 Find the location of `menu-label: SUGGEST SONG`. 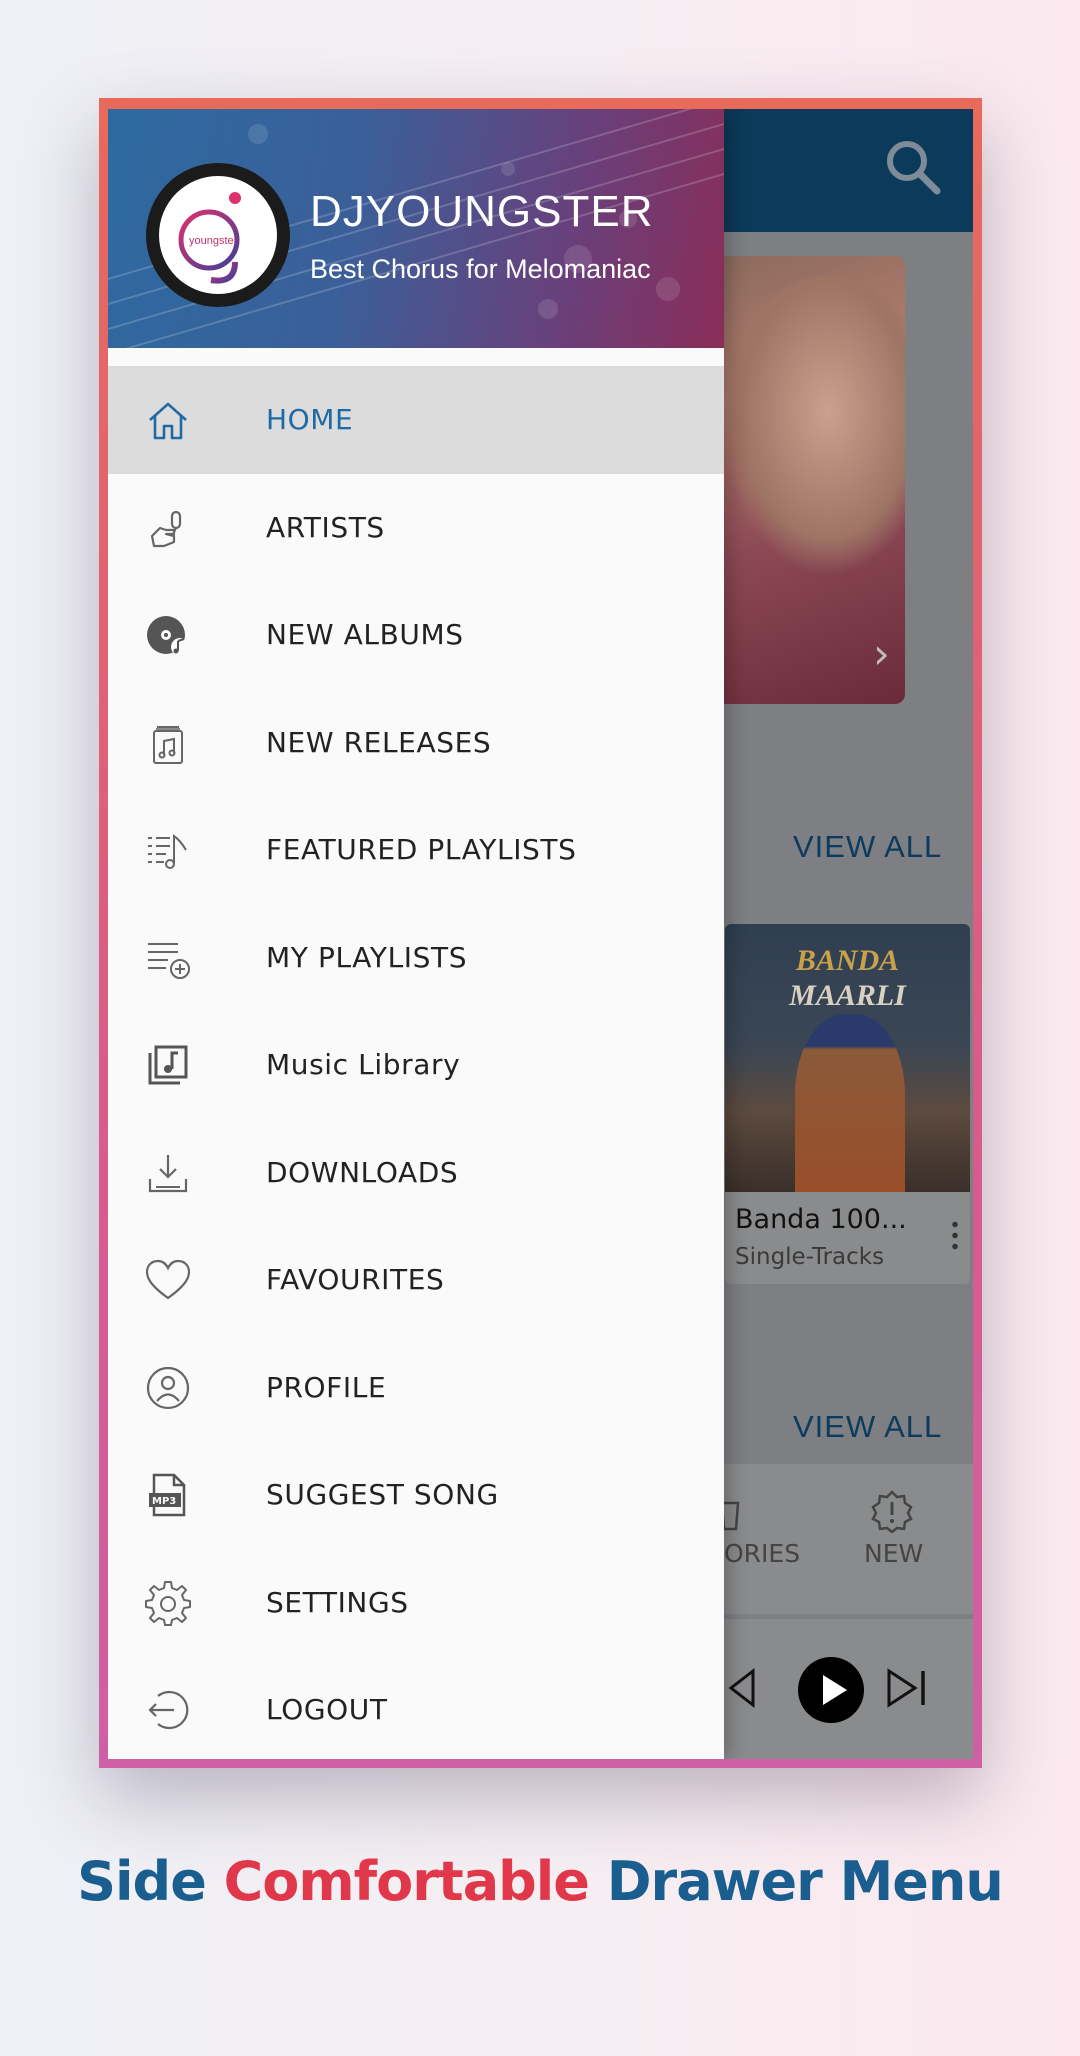

menu-label: SUGGEST SONG is located at coordinates (382, 1494).